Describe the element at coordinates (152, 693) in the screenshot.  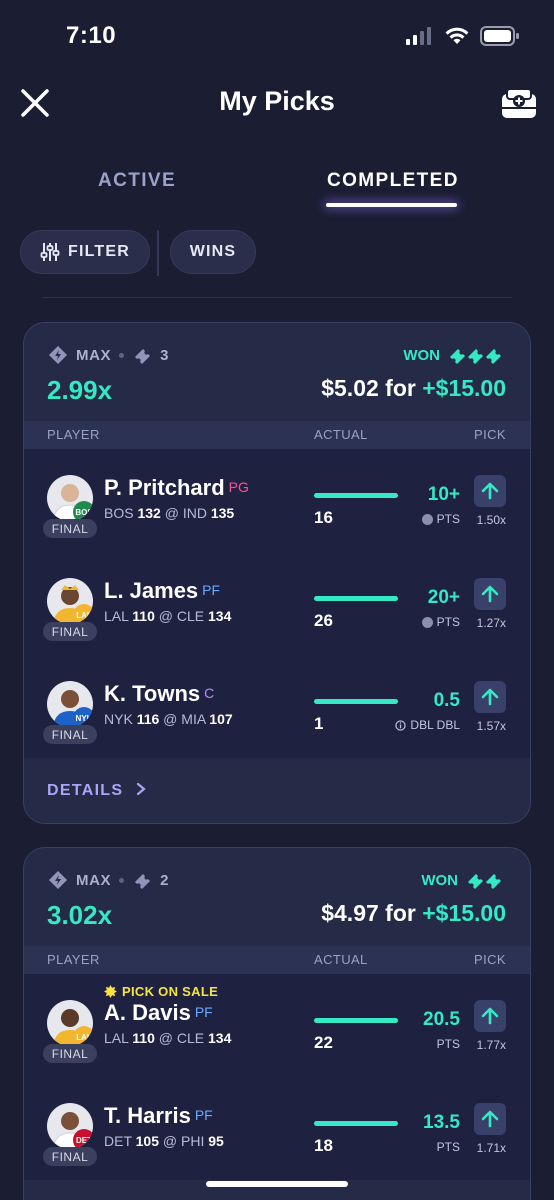
I see `player-name: K. Towns` at that location.